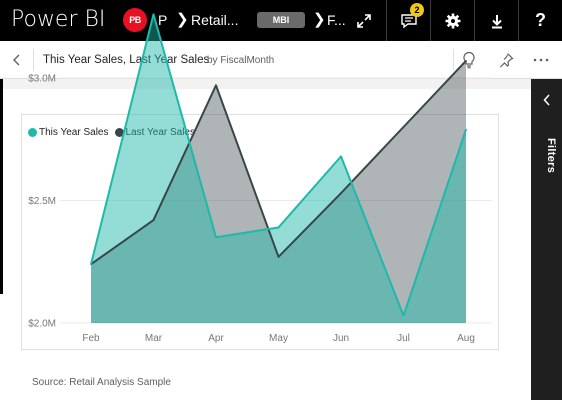 This screenshot has height=400, width=562. What do you see at coordinates (341, 338) in the screenshot?
I see `x-tick-label: Jun` at bounding box center [341, 338].